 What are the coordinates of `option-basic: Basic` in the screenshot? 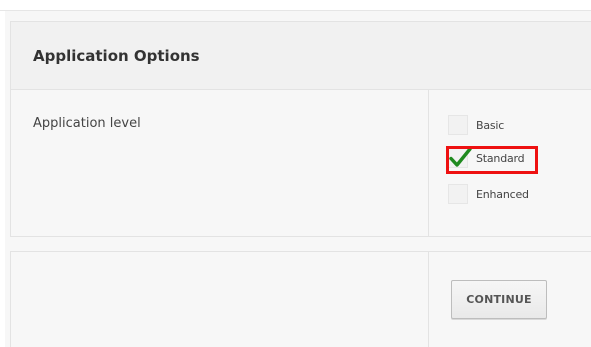 It's located at (476, 125).